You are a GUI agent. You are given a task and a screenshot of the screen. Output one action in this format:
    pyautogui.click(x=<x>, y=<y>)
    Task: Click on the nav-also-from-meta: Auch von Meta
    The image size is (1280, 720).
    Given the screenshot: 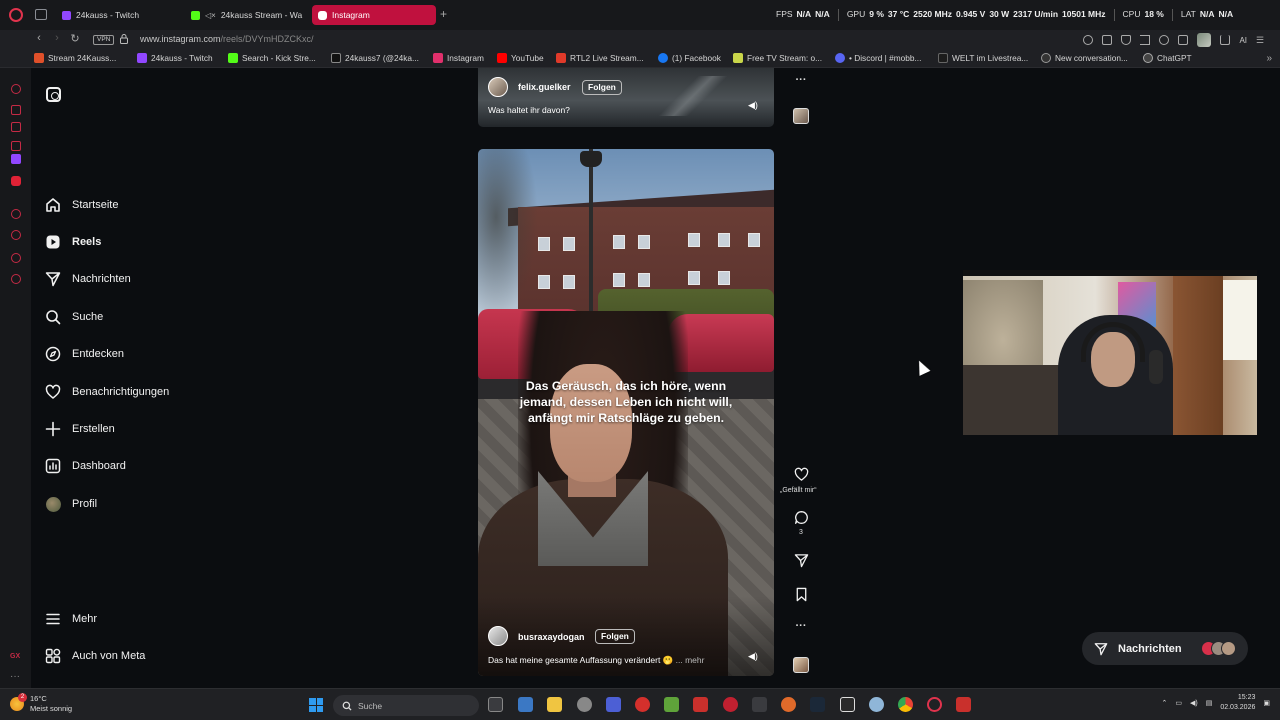 What is the action you would take?
    pyautogui.click(x=95, y=656)
    